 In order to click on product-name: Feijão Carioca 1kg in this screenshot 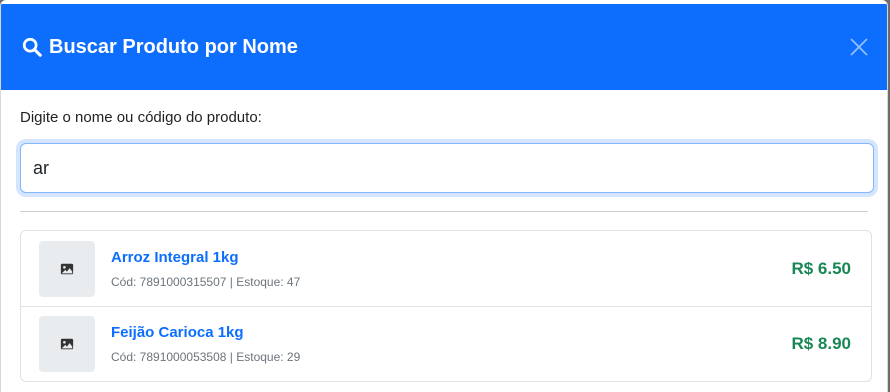, I will do `click(177, 332)`.